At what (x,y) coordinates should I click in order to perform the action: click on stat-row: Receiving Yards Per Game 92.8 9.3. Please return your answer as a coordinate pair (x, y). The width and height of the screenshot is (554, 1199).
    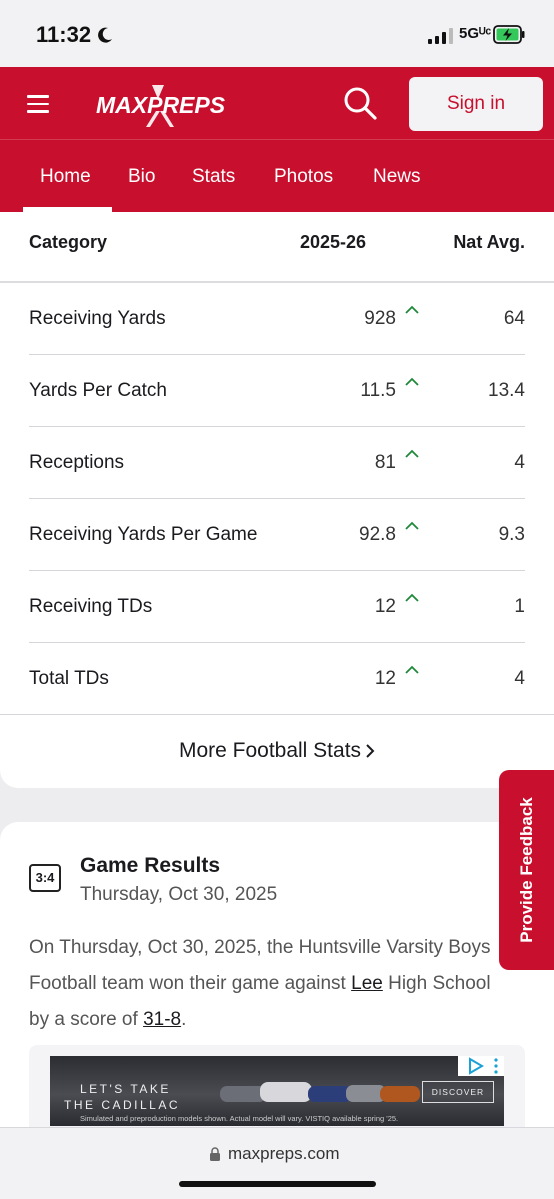
    Looking at the image, I should click on (277, 535).